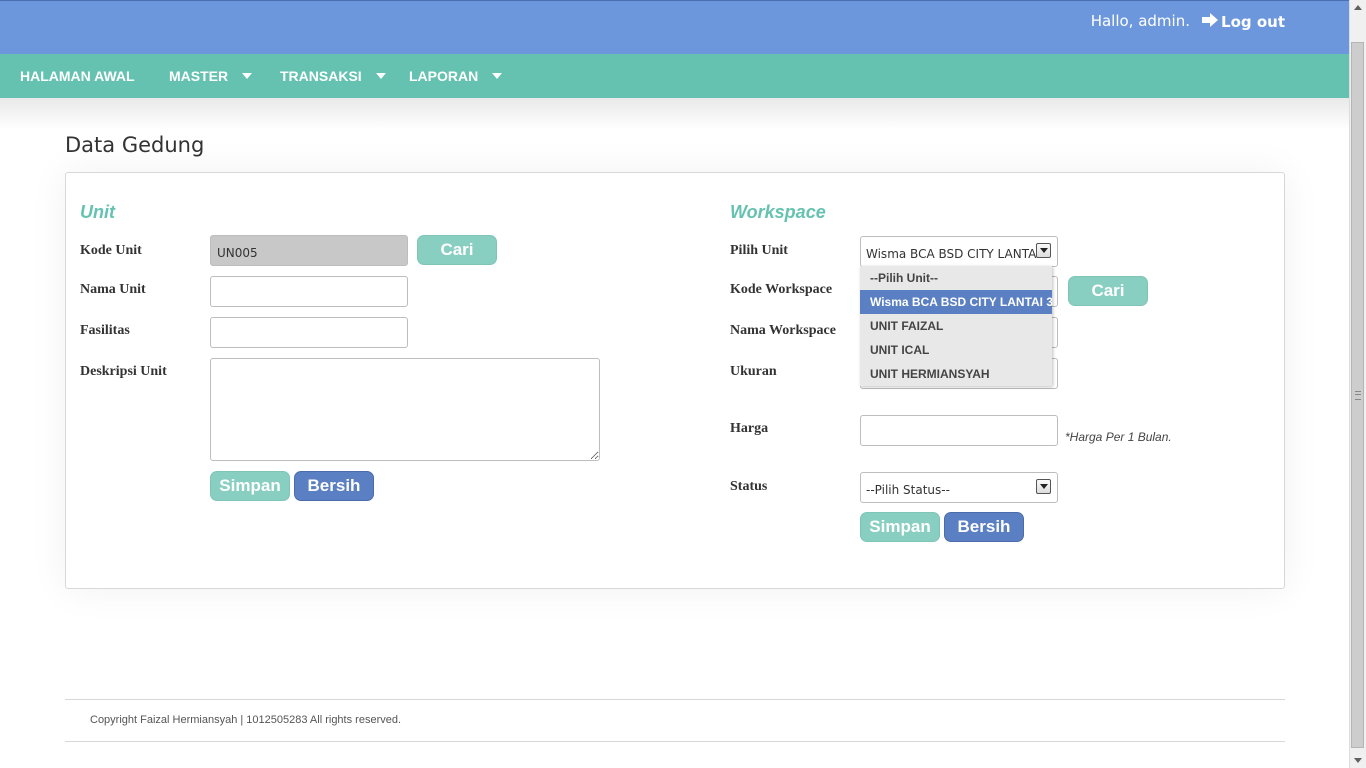 The height and width of the screenshot is (768, 1366). What do you see at coordinates (1253, 22) in the screenshot?
I see `logout-label: Log out` at bounding box center [1253, 22].